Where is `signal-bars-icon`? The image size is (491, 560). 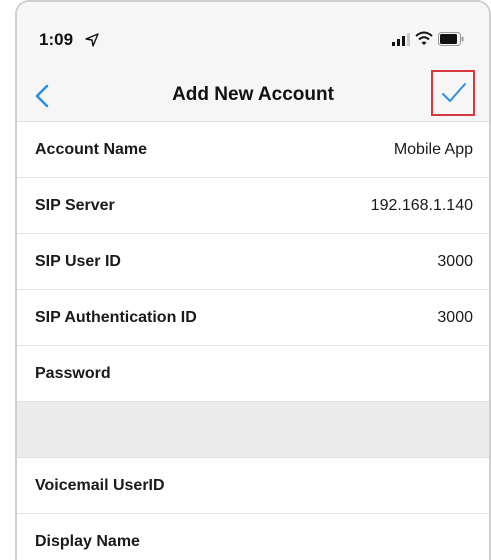
signal-bars-icon is located at coordinates (401, 39).